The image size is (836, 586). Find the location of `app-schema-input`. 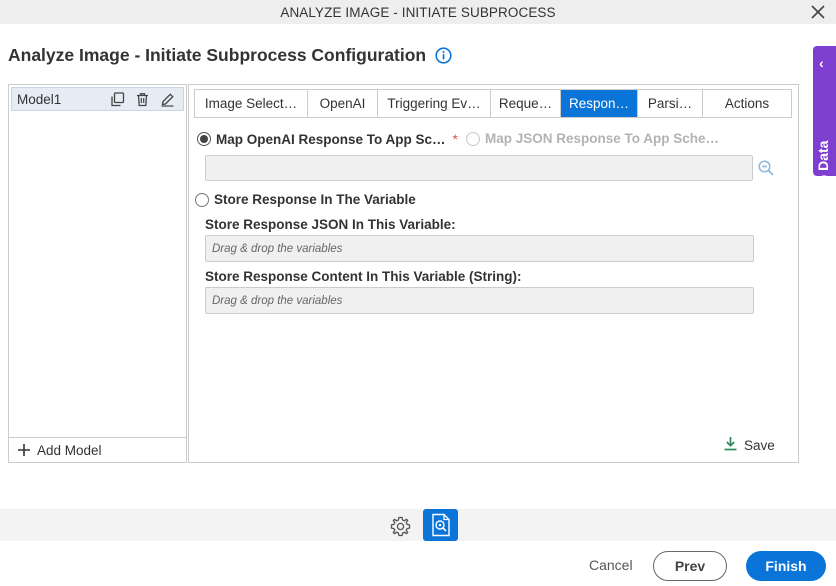

app-schema-input is located at coordinates (479, 168).